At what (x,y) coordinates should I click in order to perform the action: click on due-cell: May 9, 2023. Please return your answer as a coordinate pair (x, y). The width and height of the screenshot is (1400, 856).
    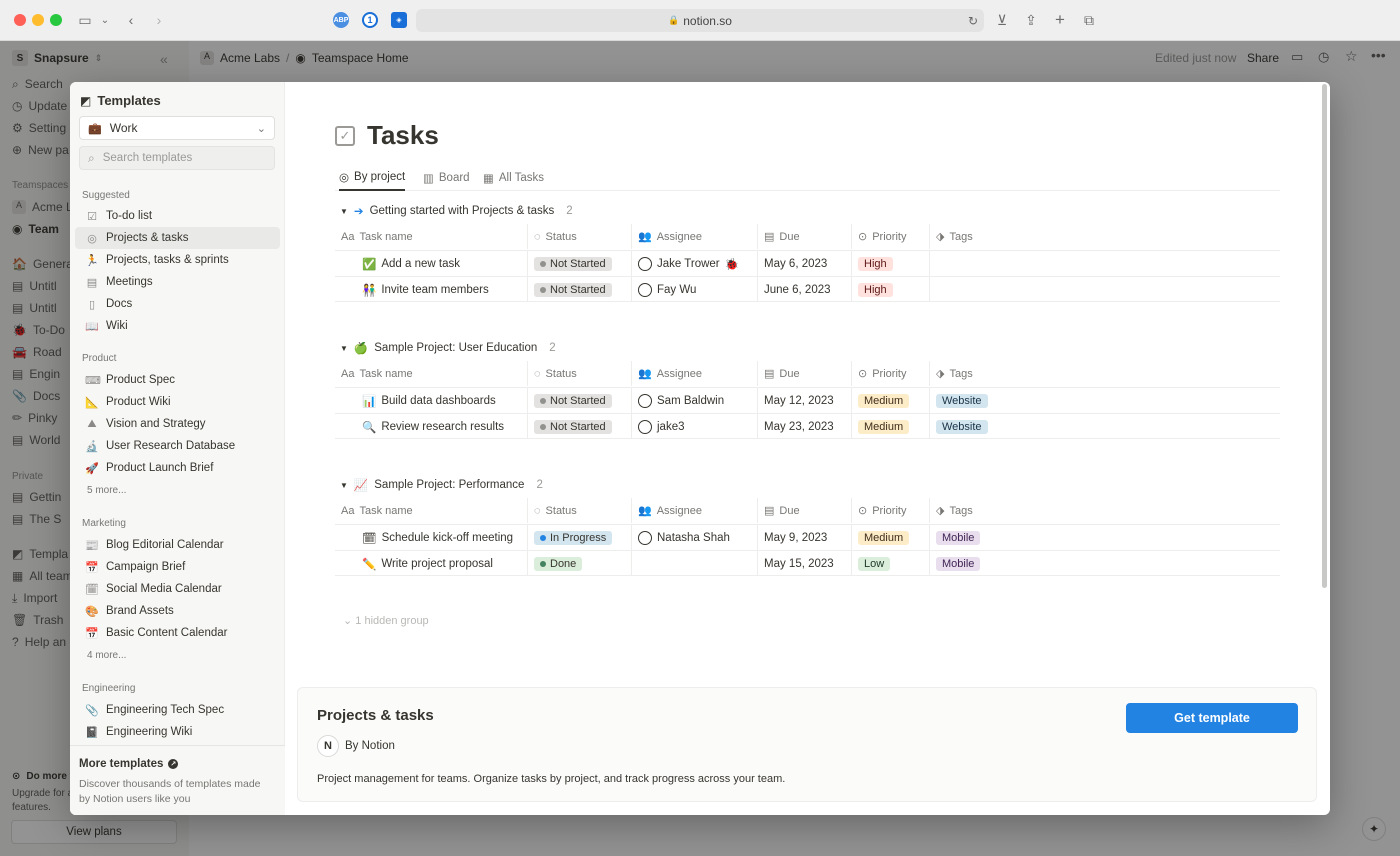
    Looking at the image, I should click on (804, 537).